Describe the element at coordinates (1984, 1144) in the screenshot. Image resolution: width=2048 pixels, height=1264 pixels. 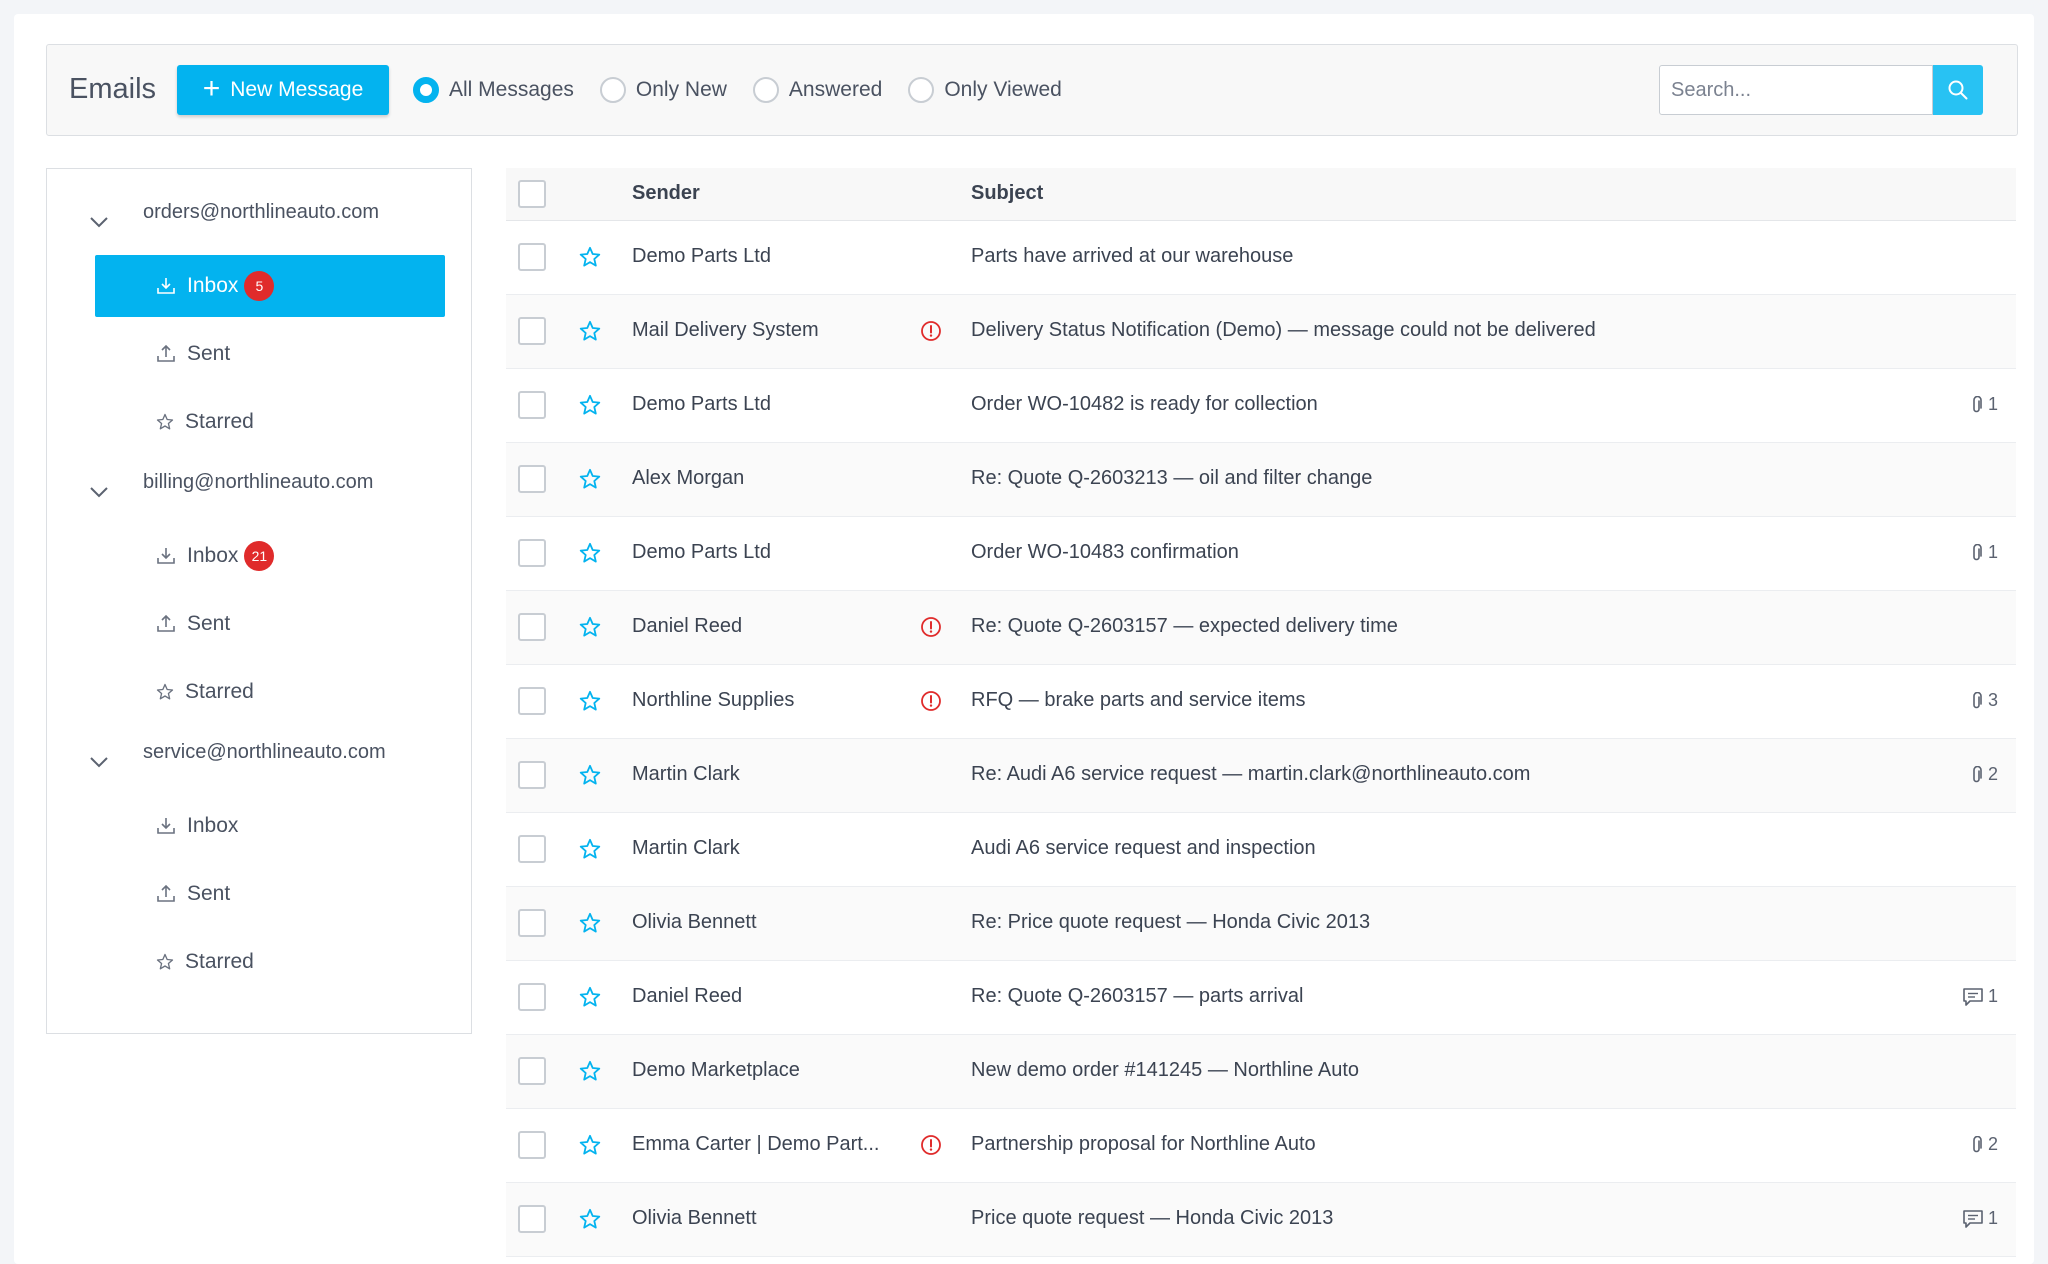
I see `row-meta: 2` at that location.